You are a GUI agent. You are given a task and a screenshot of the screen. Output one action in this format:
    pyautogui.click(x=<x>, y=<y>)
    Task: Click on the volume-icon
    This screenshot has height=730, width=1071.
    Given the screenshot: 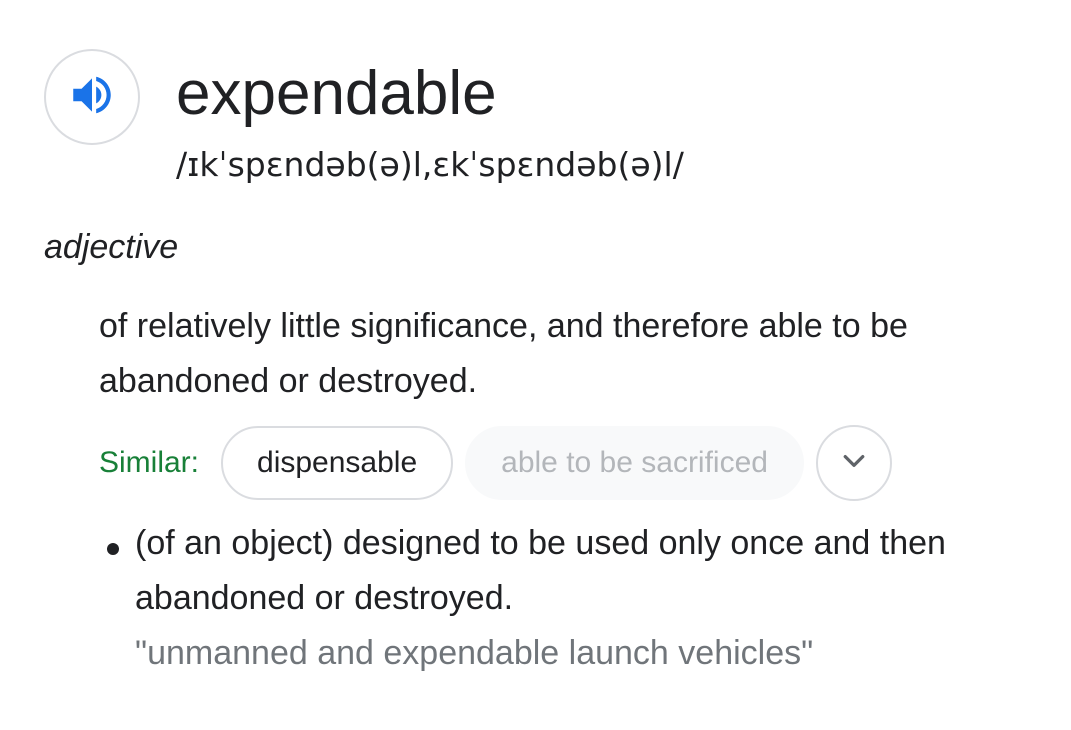 What is the action you would take?
    pyautogui.click(x=92, y=97)
    